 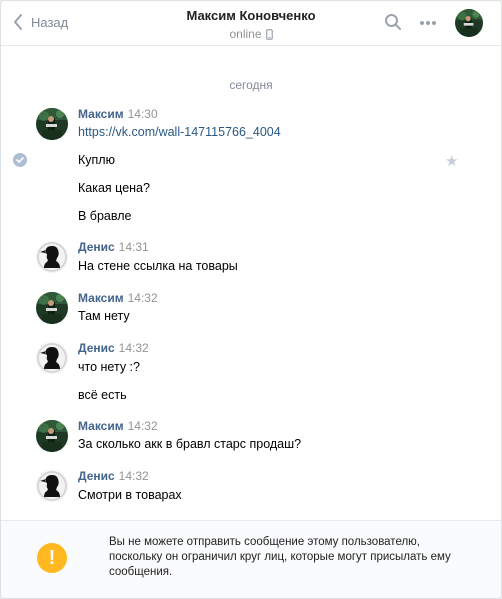 What do you see at coordinates (179, 132) in the screenshot?
I see `message-link: https://vk.com/wall-147115766_4004` at bounding box center [179, 132].